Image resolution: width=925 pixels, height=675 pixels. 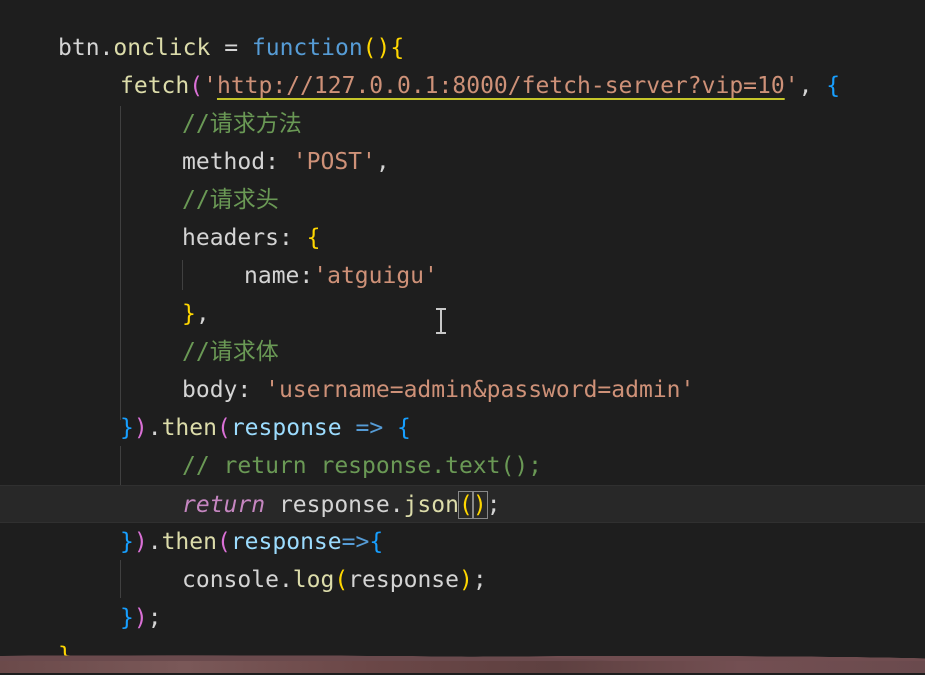 I want to click on code-token: (){, so click(x=383, y=48).